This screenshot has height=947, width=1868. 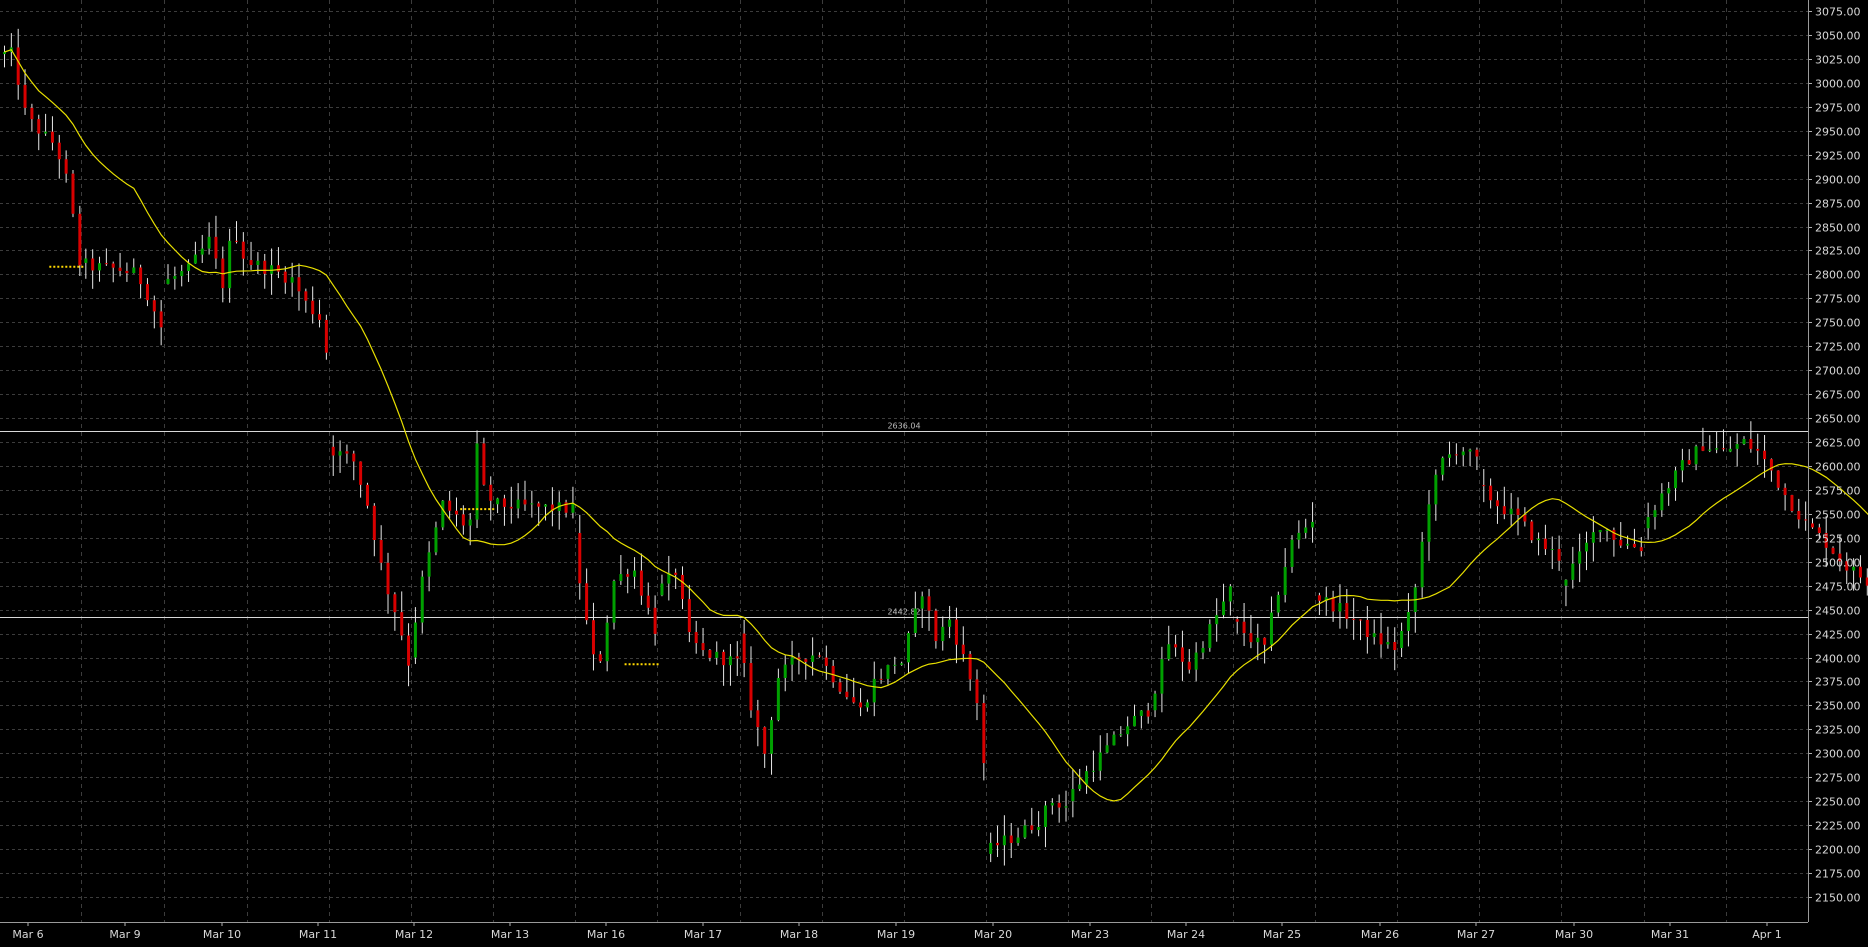 I want to click on y-tick-label: 2500.00, so click(x=1838, y=563).